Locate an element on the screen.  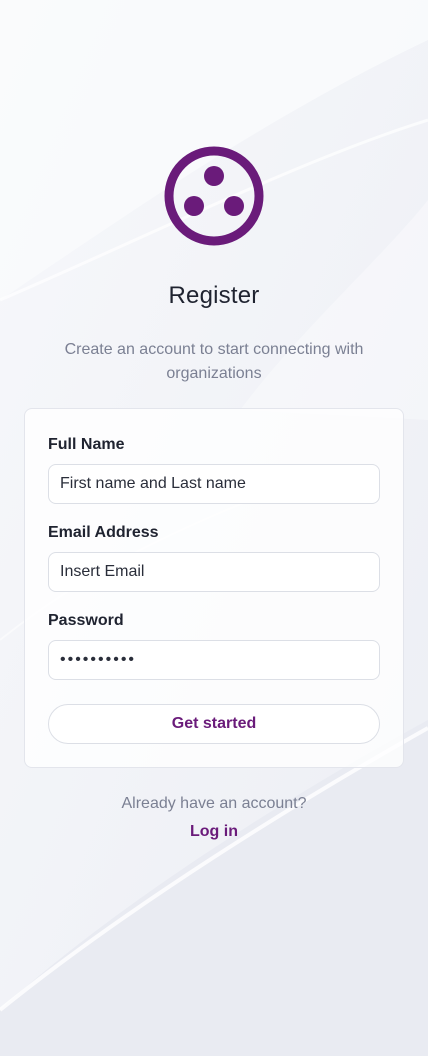
already-have-account-text: Already have an account? is located at coordinates (214, 803).